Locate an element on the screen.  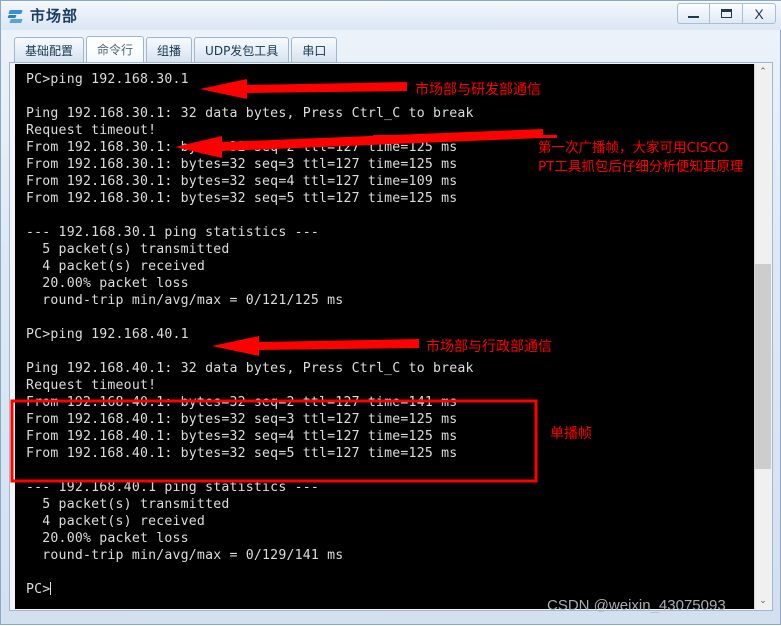
tab-label: UDP发包工具 is located at coordinates (242, 50).